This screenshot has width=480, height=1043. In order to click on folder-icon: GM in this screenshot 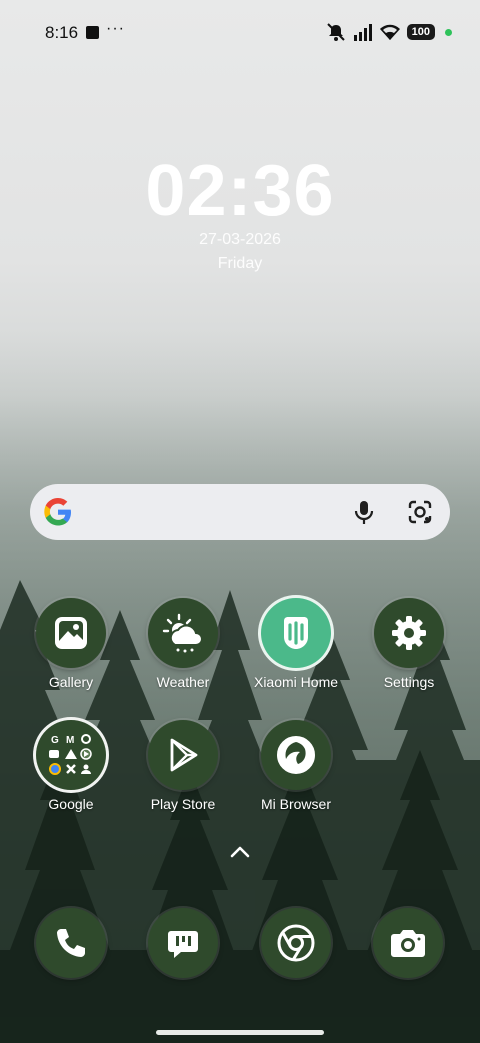, I will do `click(70, 754)`.